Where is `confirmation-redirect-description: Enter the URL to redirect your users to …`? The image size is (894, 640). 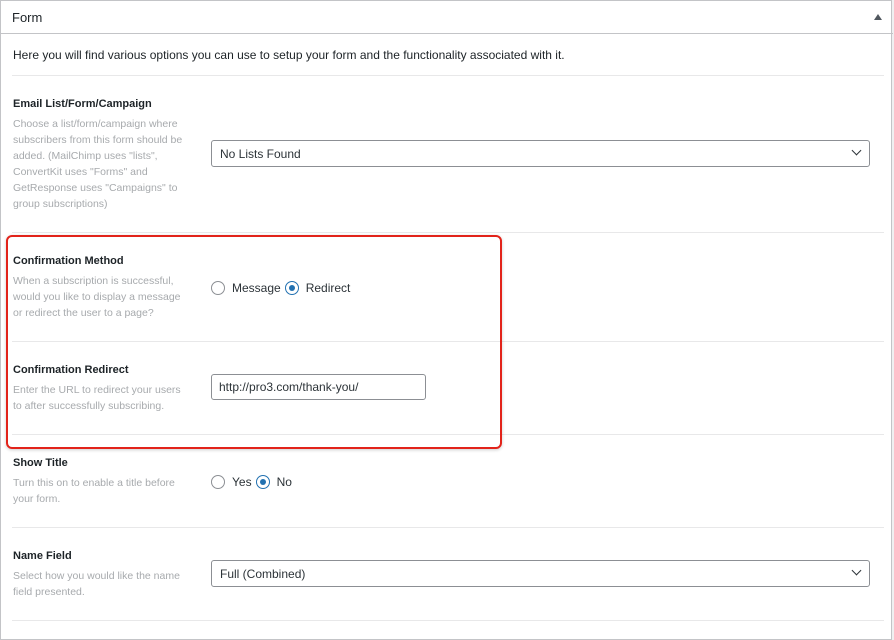 confirmation-redirect-description: Enter the URL to redirect your users to … is located at coordinates (97, 398).